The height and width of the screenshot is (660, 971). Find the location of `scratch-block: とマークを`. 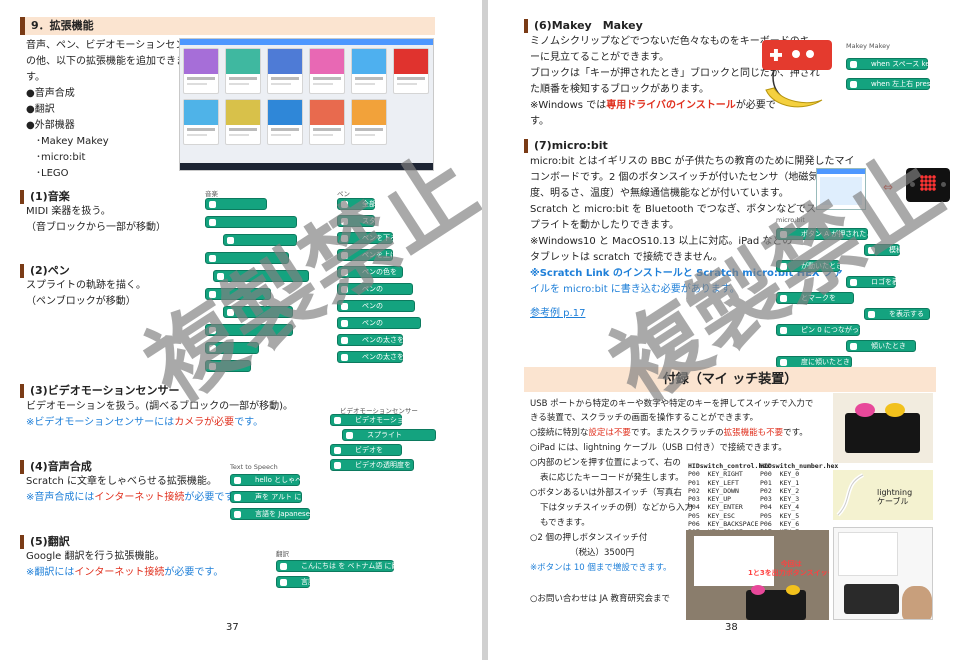

scratch-block: とマークを is located at coordinates (815, 298).